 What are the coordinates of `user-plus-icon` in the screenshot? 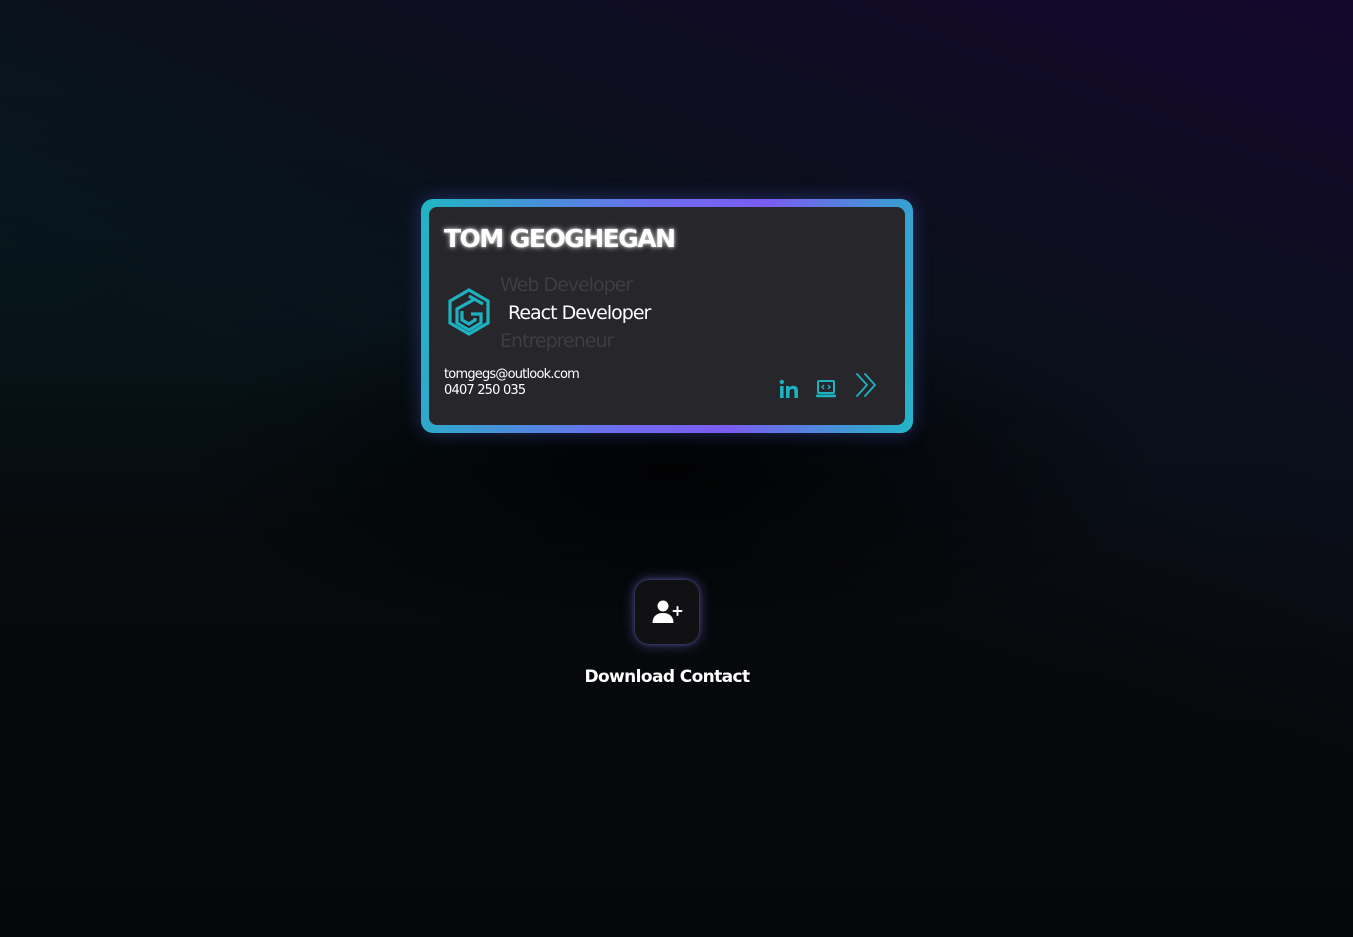 It's located at (667, 611).